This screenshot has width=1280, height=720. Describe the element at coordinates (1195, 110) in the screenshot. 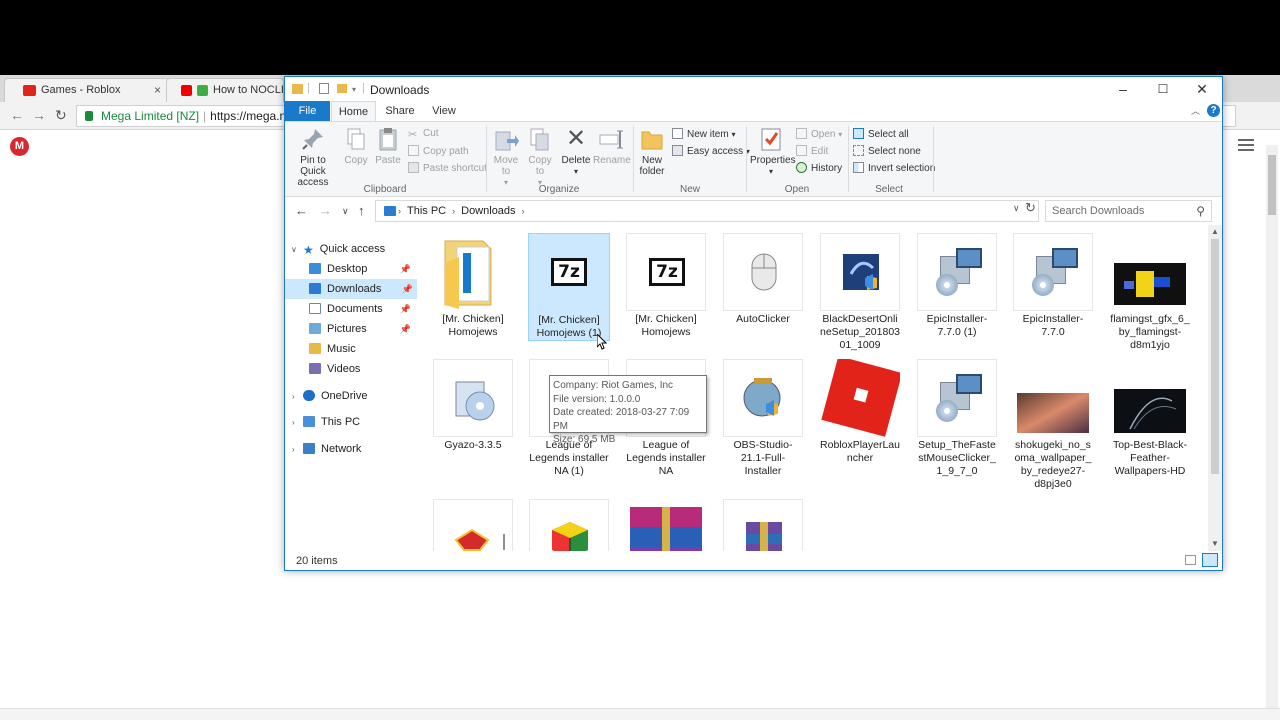

I see `collapse-ribbon-icon: ︿` at that location.